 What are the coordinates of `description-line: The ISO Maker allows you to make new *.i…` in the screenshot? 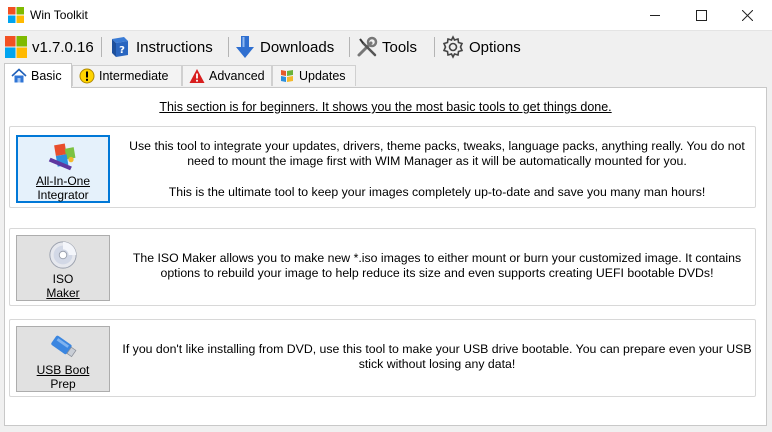 It's located at (437, 258).